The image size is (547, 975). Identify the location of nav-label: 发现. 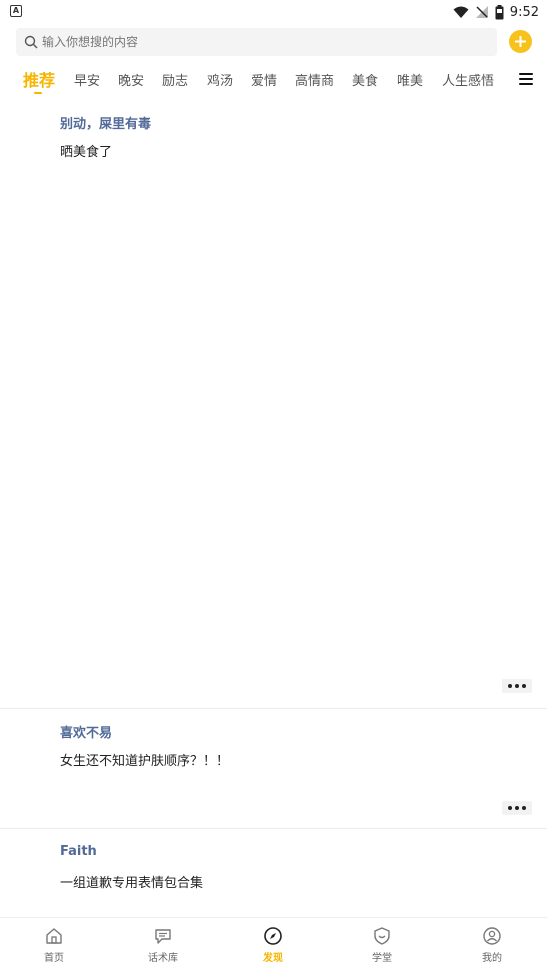
(273, 958).